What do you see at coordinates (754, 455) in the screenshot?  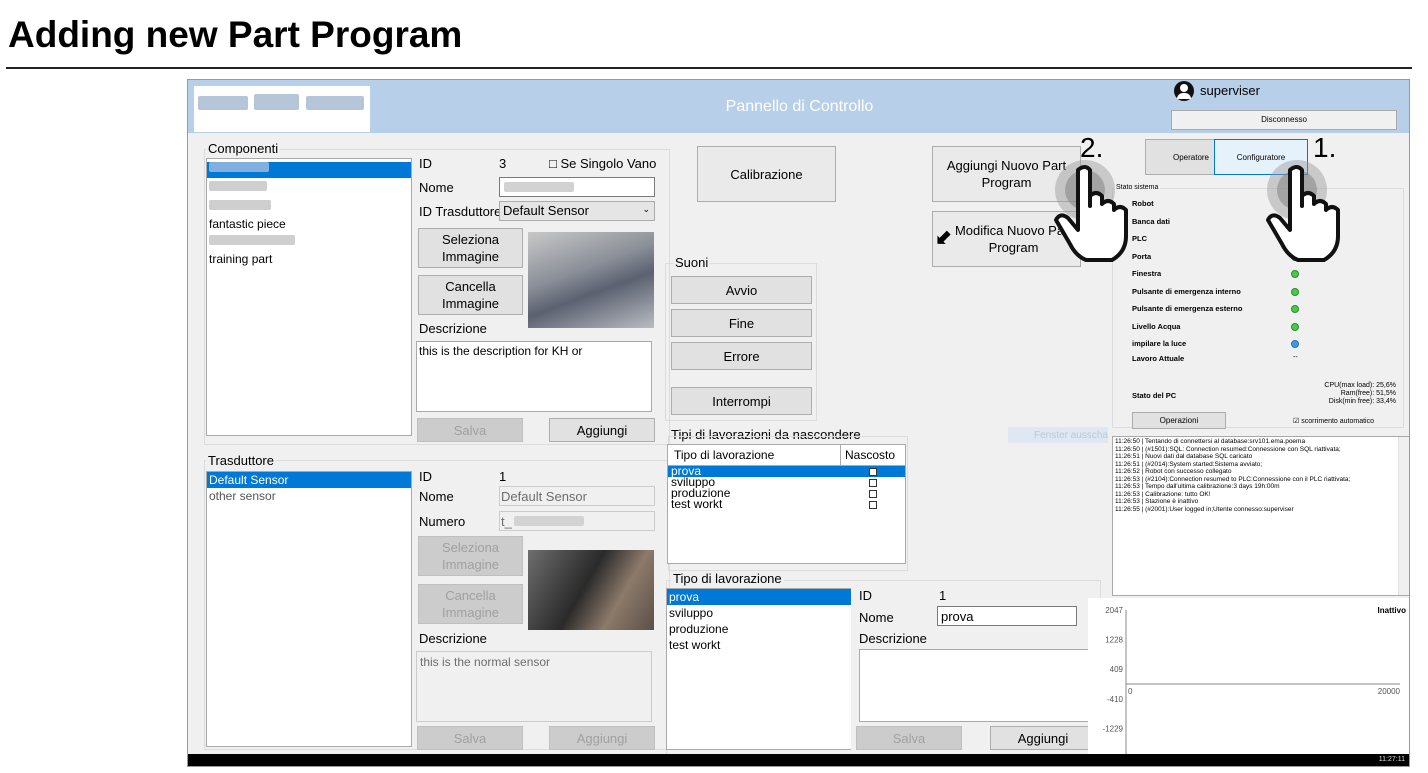 I see `column-header: Tipo di lavorazione` at bounding box center [754, 455].